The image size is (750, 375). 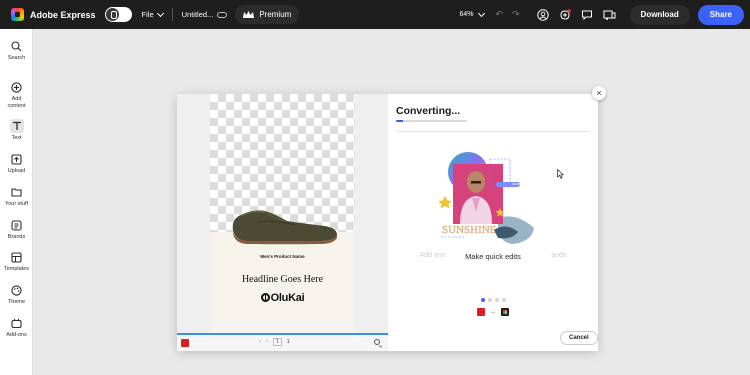 I want to click on page-total: 1, so click(x=288, y=342).